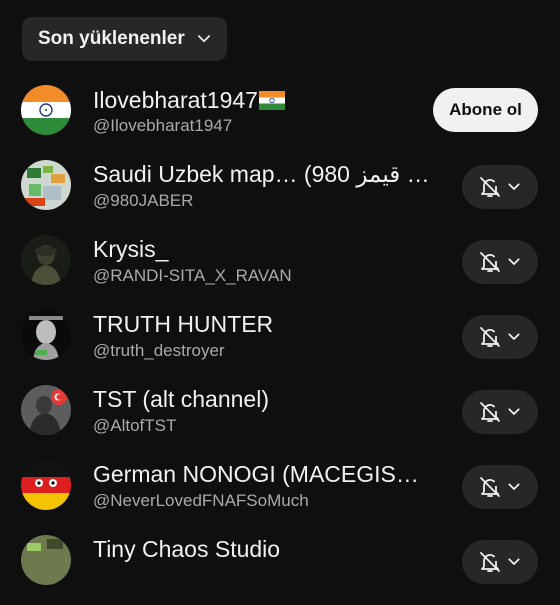 This screenshot has width=560, height=605. Describe the element at coordinates (159, 350) in the screenshot. I see `channel-handle: @truth_destroyer` at that location.